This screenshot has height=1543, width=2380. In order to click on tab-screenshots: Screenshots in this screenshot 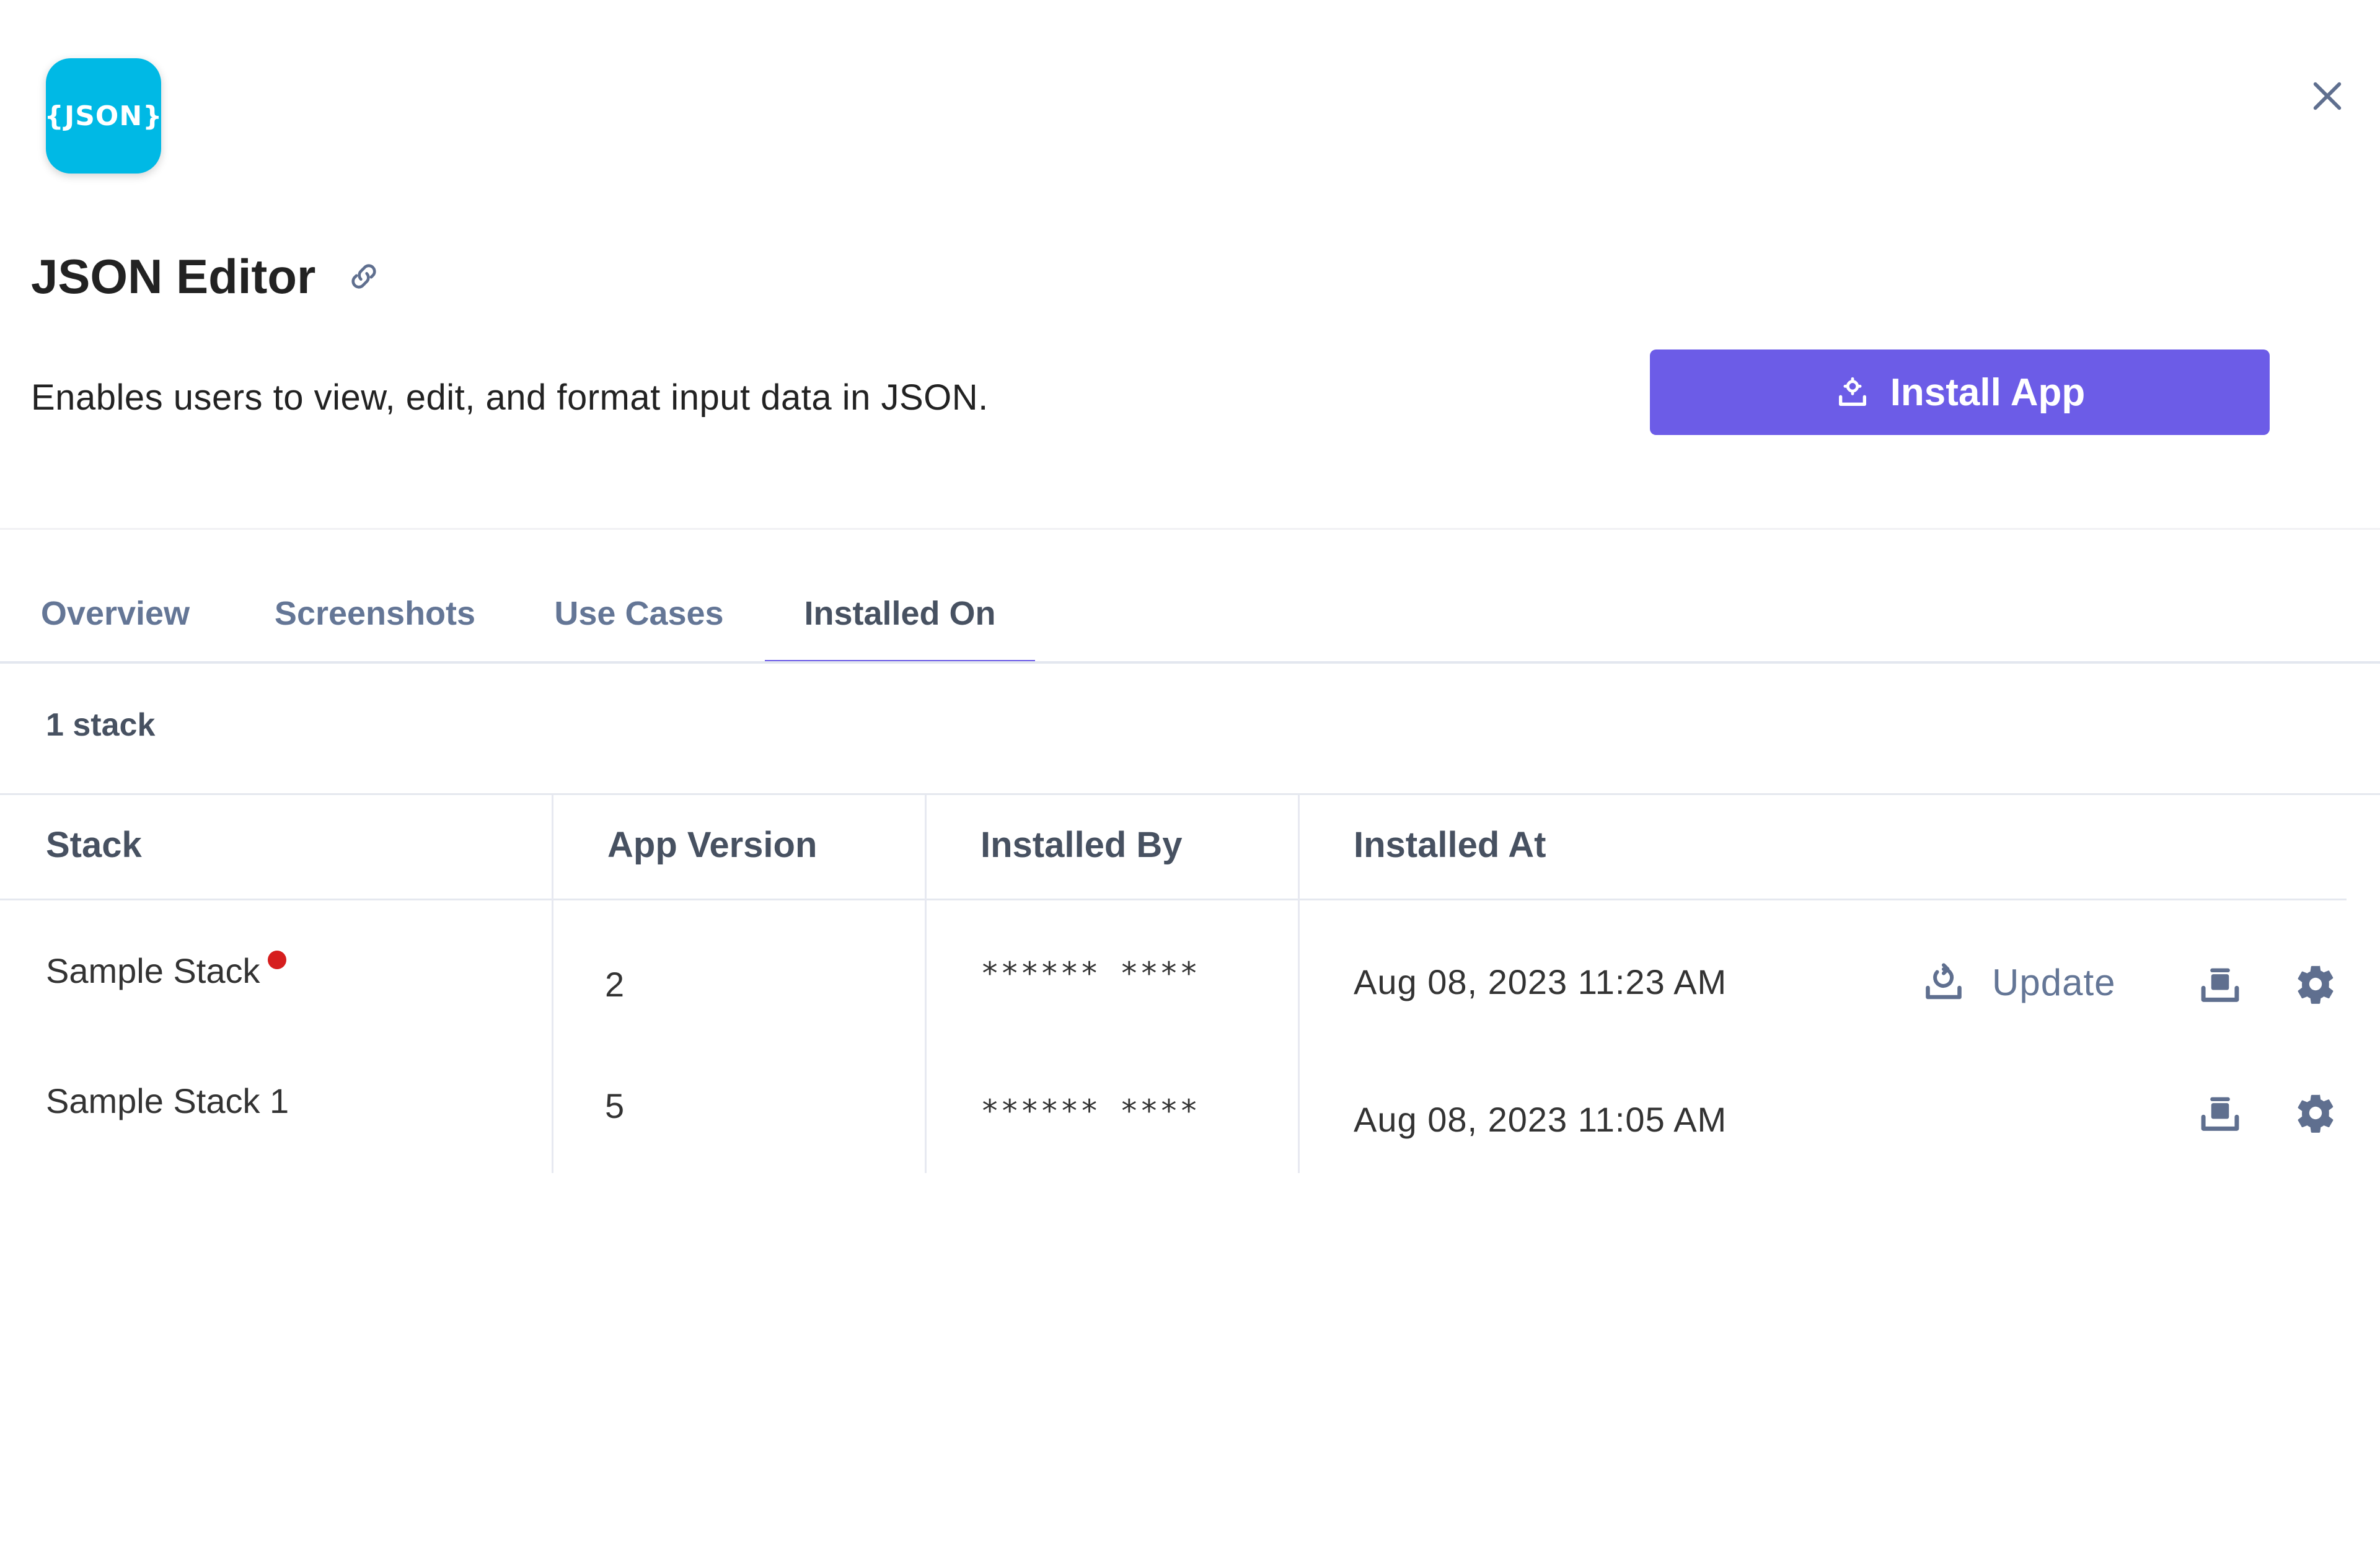, I will do `click(375, 613)`.